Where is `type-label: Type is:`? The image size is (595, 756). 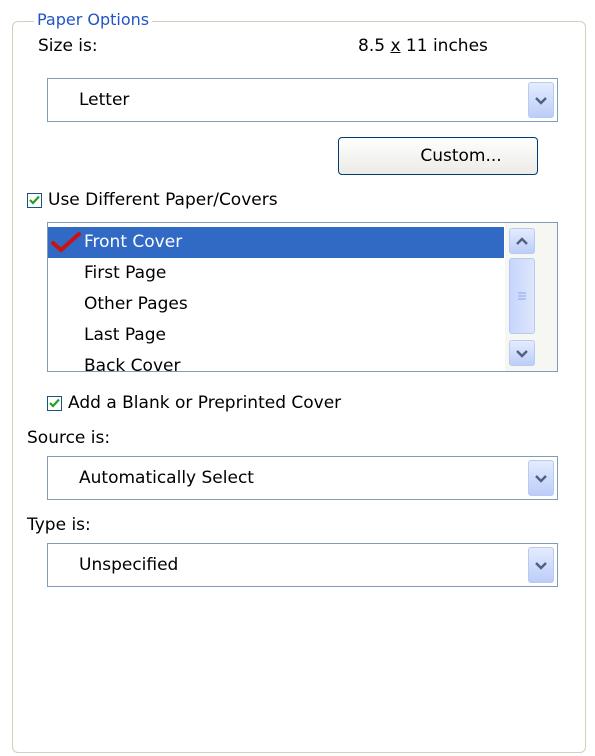 type-label: Type is: is located at coordinates (59, 525).